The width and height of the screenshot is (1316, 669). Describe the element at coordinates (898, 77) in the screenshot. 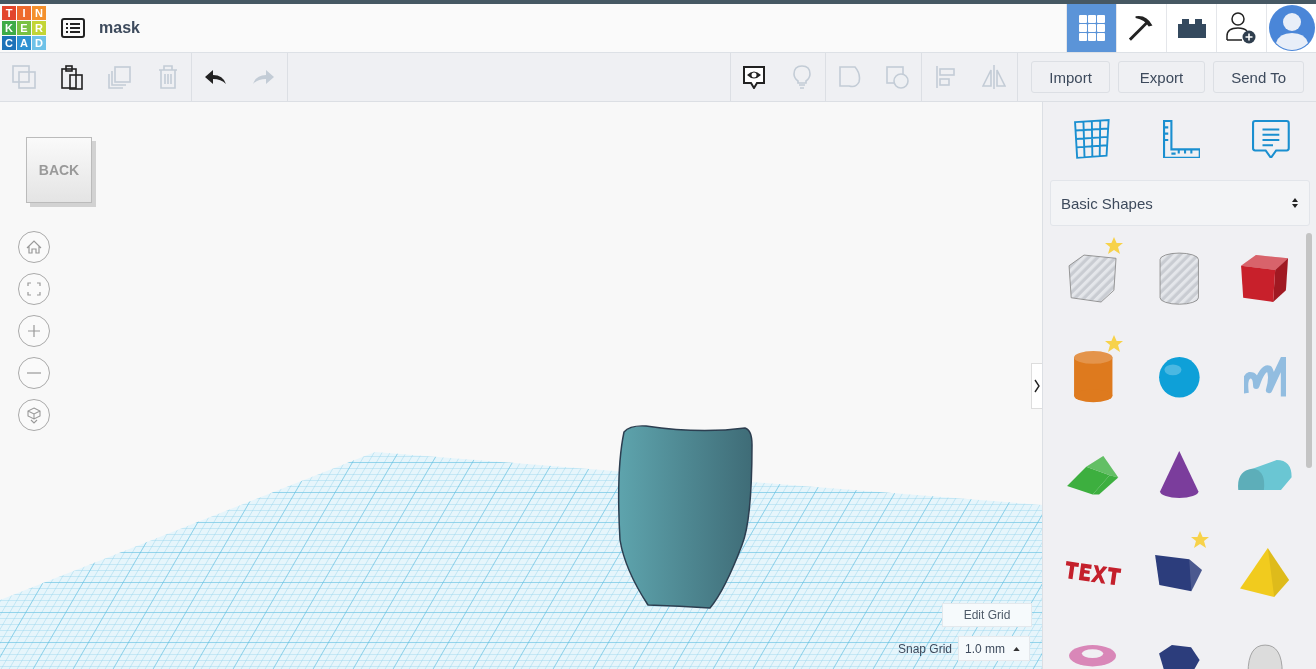

I see `hole-shape-icon` at that location.